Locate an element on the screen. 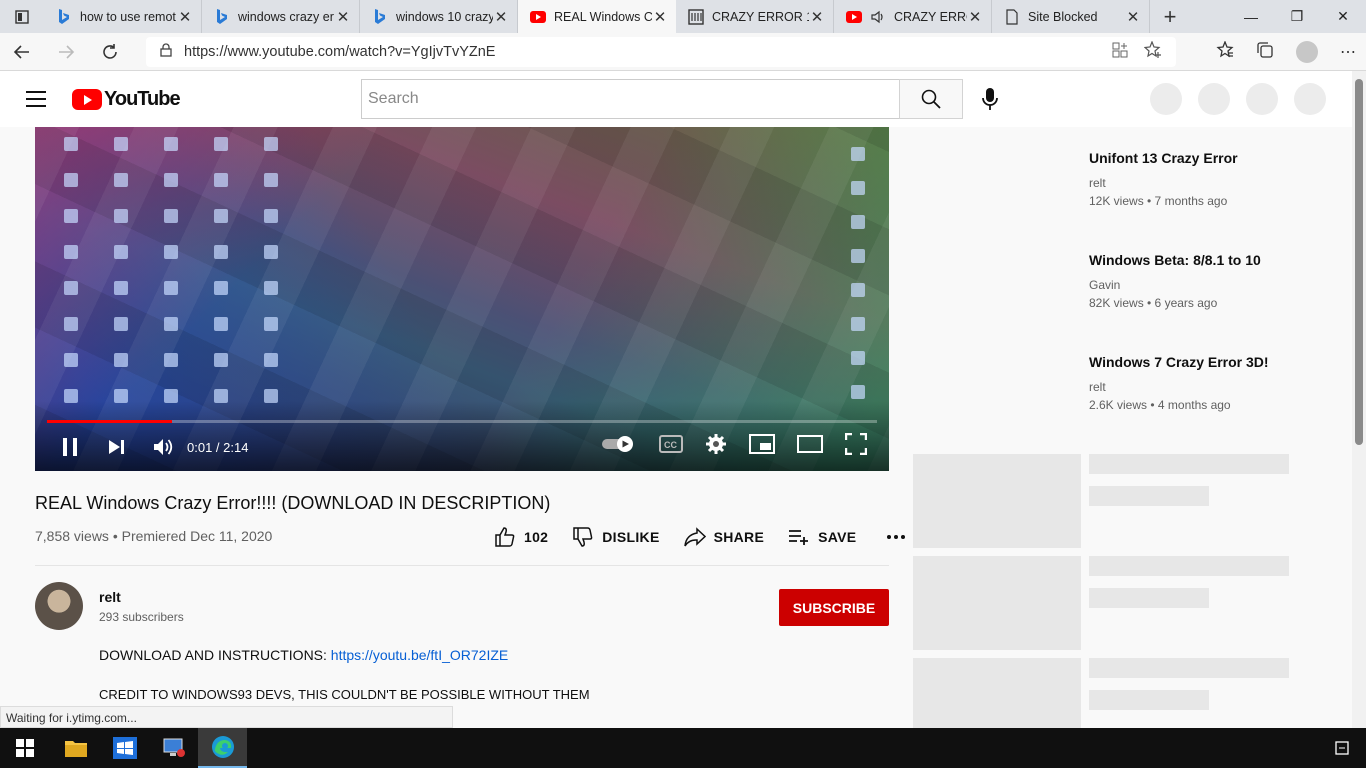 This screenshot has width=1366, height=768. browser-tab-4-active: REAL Windows C ✕ is located at coordinates (597, 16).